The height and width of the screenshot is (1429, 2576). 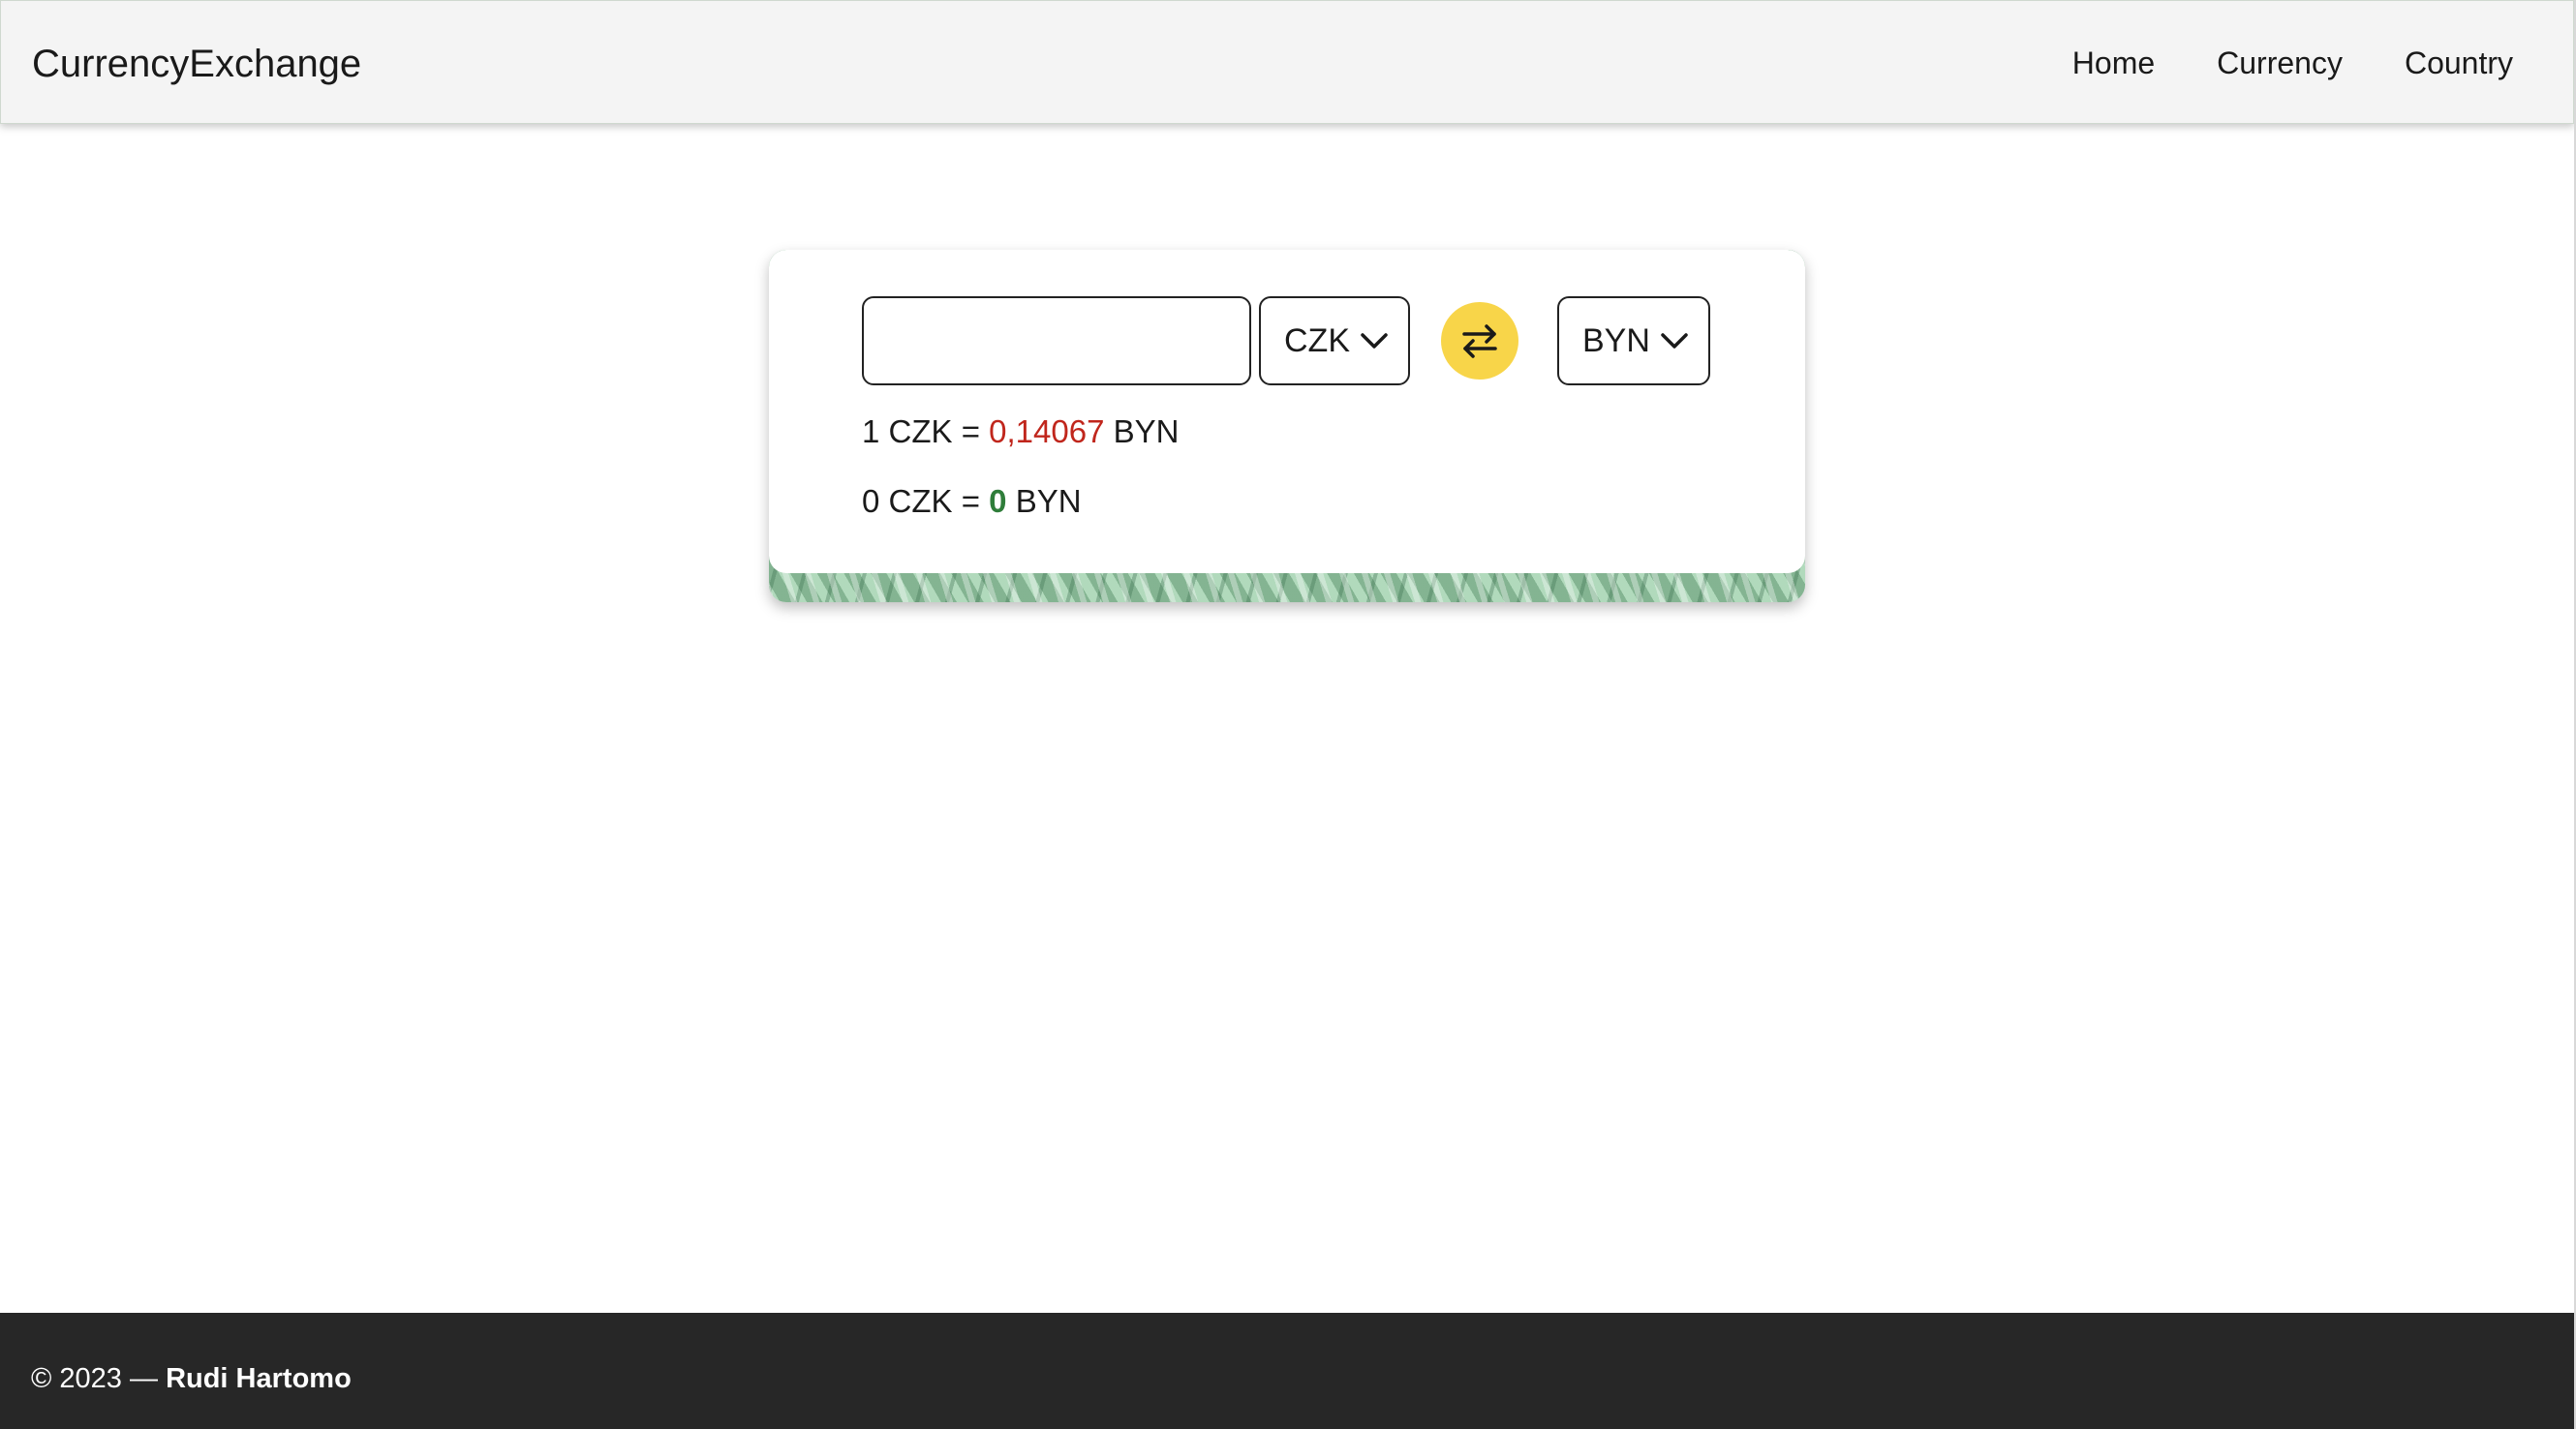 I want to click on footer-author: Rudi Hartomo, so click(x=259, y=1378).